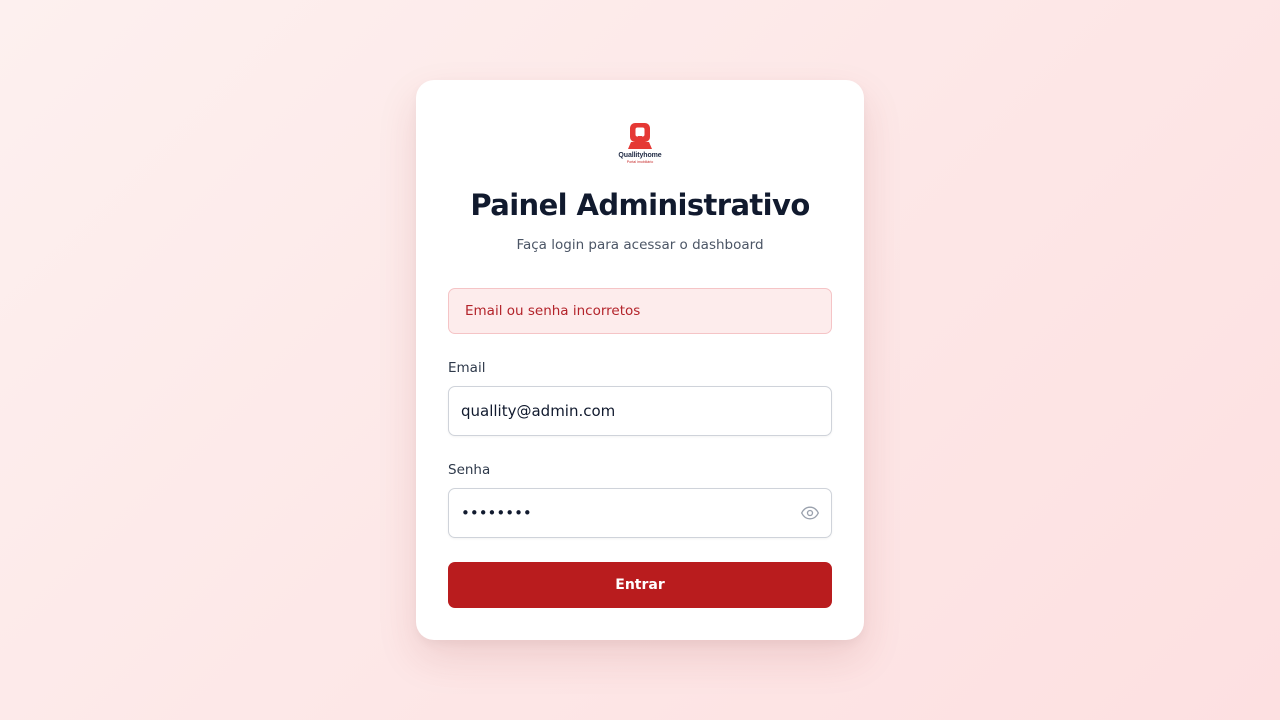  I want to click on email-field, so click(640, 411).